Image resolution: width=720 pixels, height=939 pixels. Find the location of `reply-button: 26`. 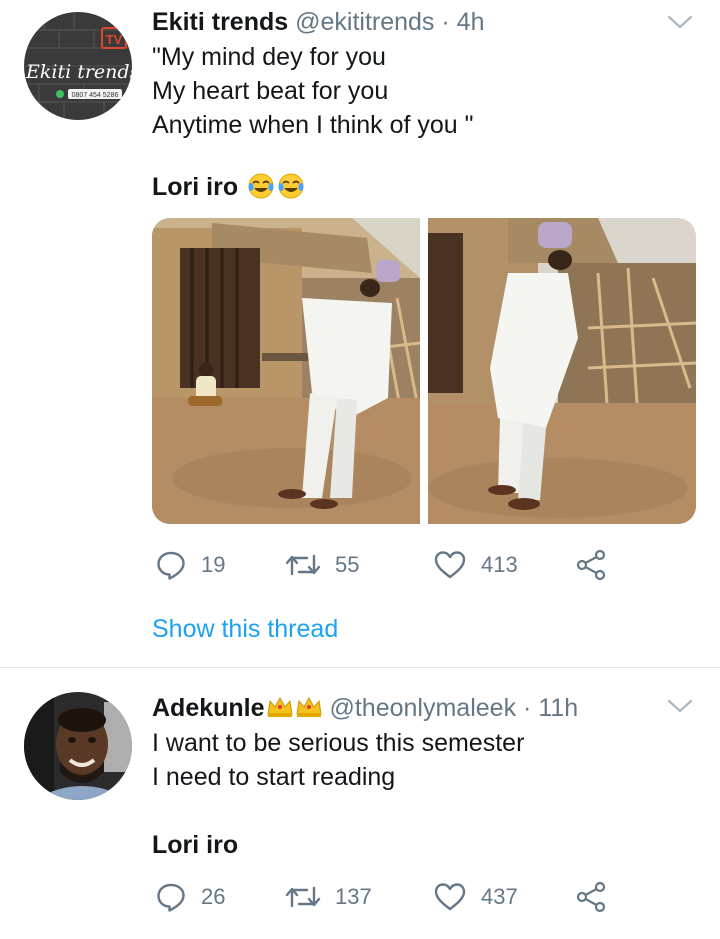

reply-button: 26 is located at coordinates (220, 897).